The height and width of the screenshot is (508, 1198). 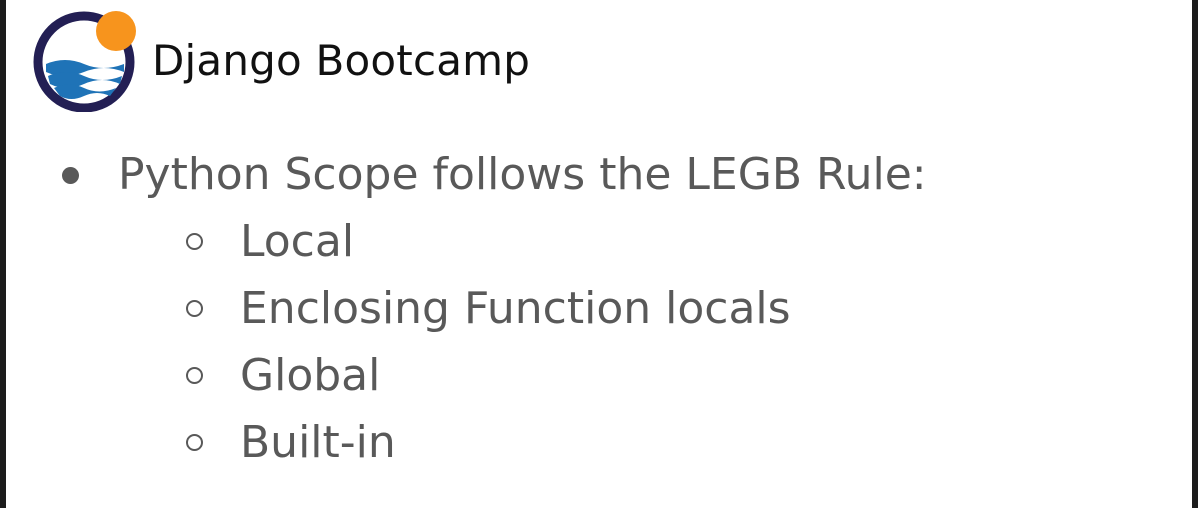 I want to click on list-item: Enclosing Function locals, so click(x=488, y=308).